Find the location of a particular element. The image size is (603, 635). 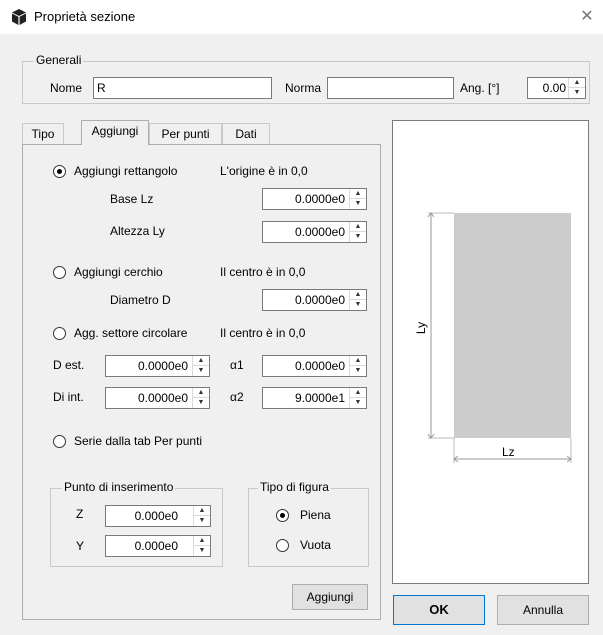

serie-label: Serie dalla tab Per punti is located at coordinates (138, 441).